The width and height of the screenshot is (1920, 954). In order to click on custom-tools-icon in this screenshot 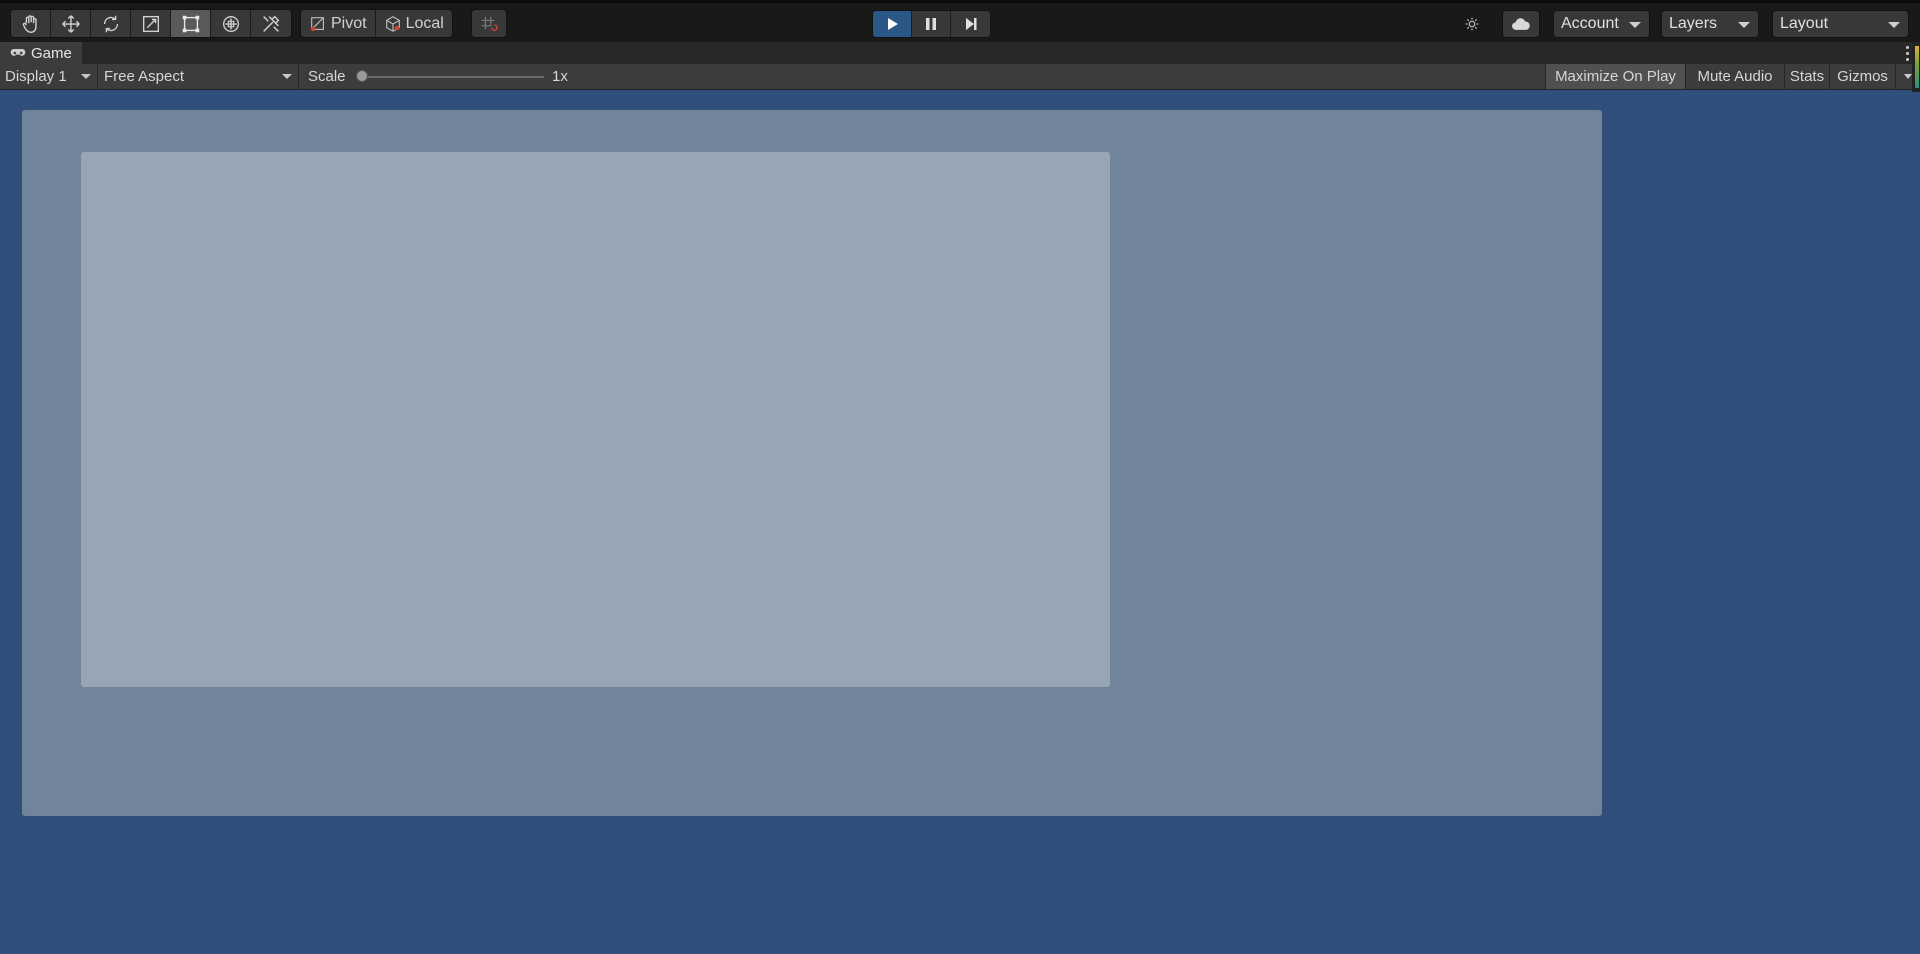, I will do `click(271, 23)`.